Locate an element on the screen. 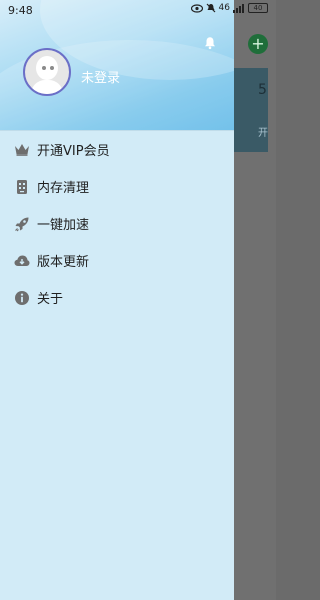 This screenshot has width=320, height=600. menu-item-speed-up: 一键加速 is located at coordinates (117, 223).